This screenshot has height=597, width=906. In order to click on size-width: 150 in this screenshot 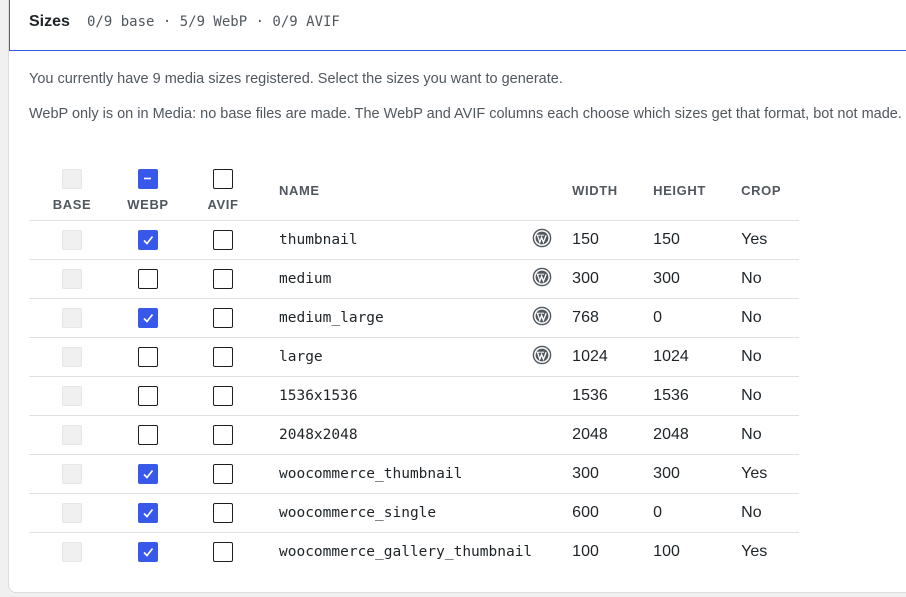, I will do `click(613, 240)`.